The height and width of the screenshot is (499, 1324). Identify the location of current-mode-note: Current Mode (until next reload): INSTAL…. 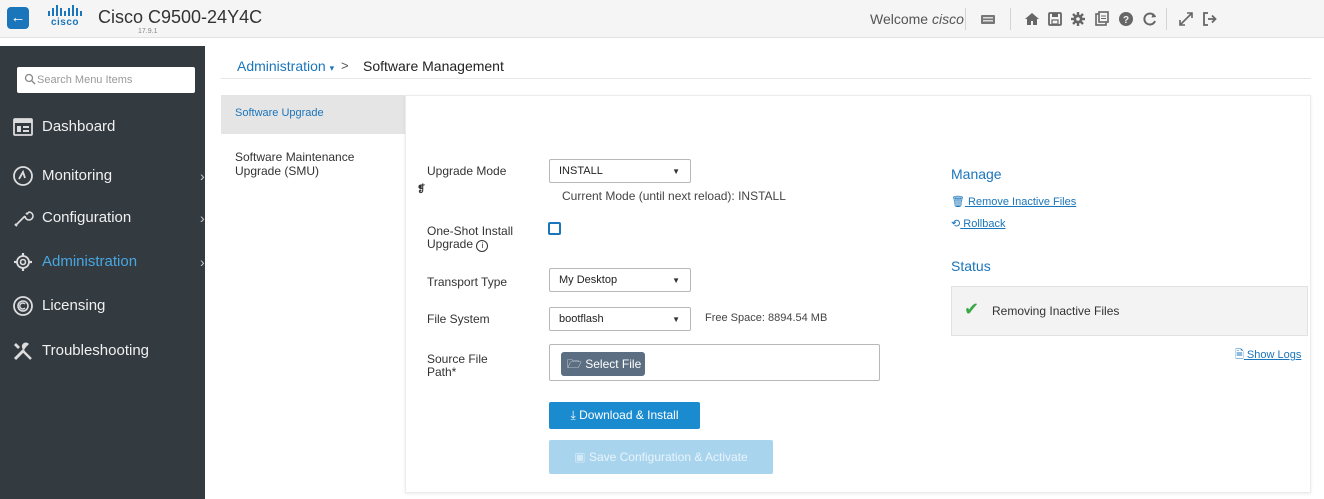
(674, 196).